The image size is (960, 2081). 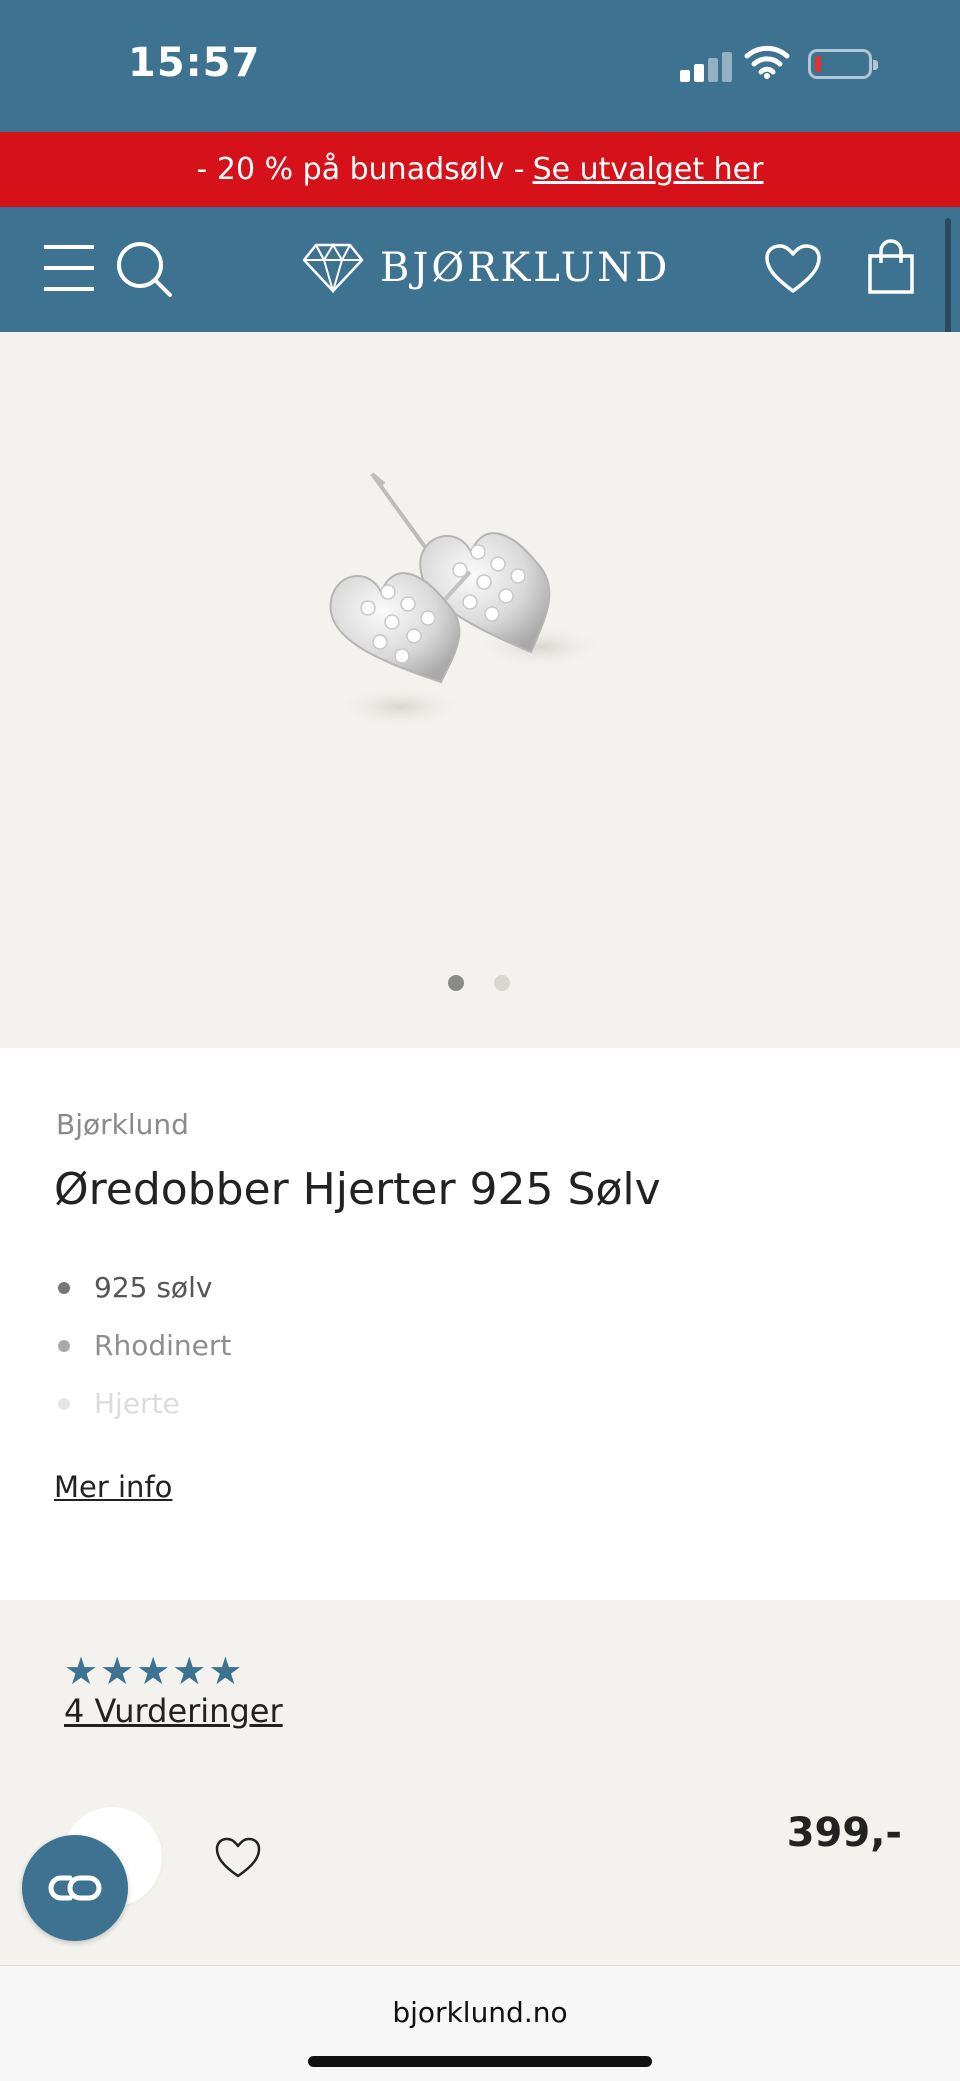 What do you see at coordinates (333, 268) in the screenshot?
I see `diamond-logo-icon` at bounding box center [333, 268].